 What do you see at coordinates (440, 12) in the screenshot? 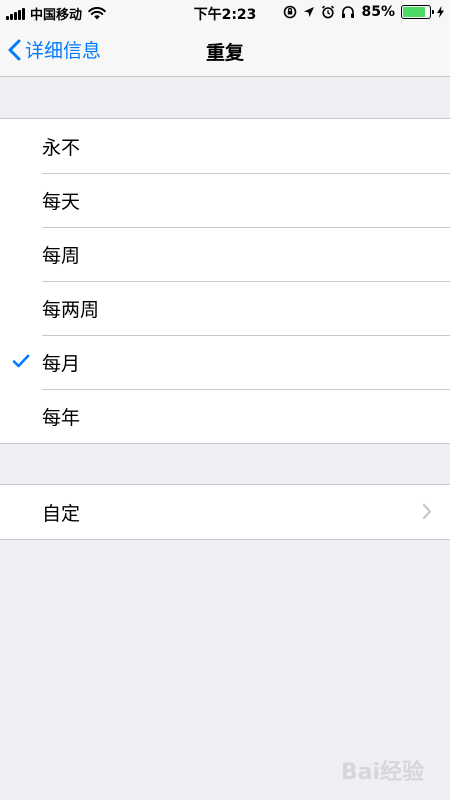
I see `charging-icon` at bounding box center [440, 12].